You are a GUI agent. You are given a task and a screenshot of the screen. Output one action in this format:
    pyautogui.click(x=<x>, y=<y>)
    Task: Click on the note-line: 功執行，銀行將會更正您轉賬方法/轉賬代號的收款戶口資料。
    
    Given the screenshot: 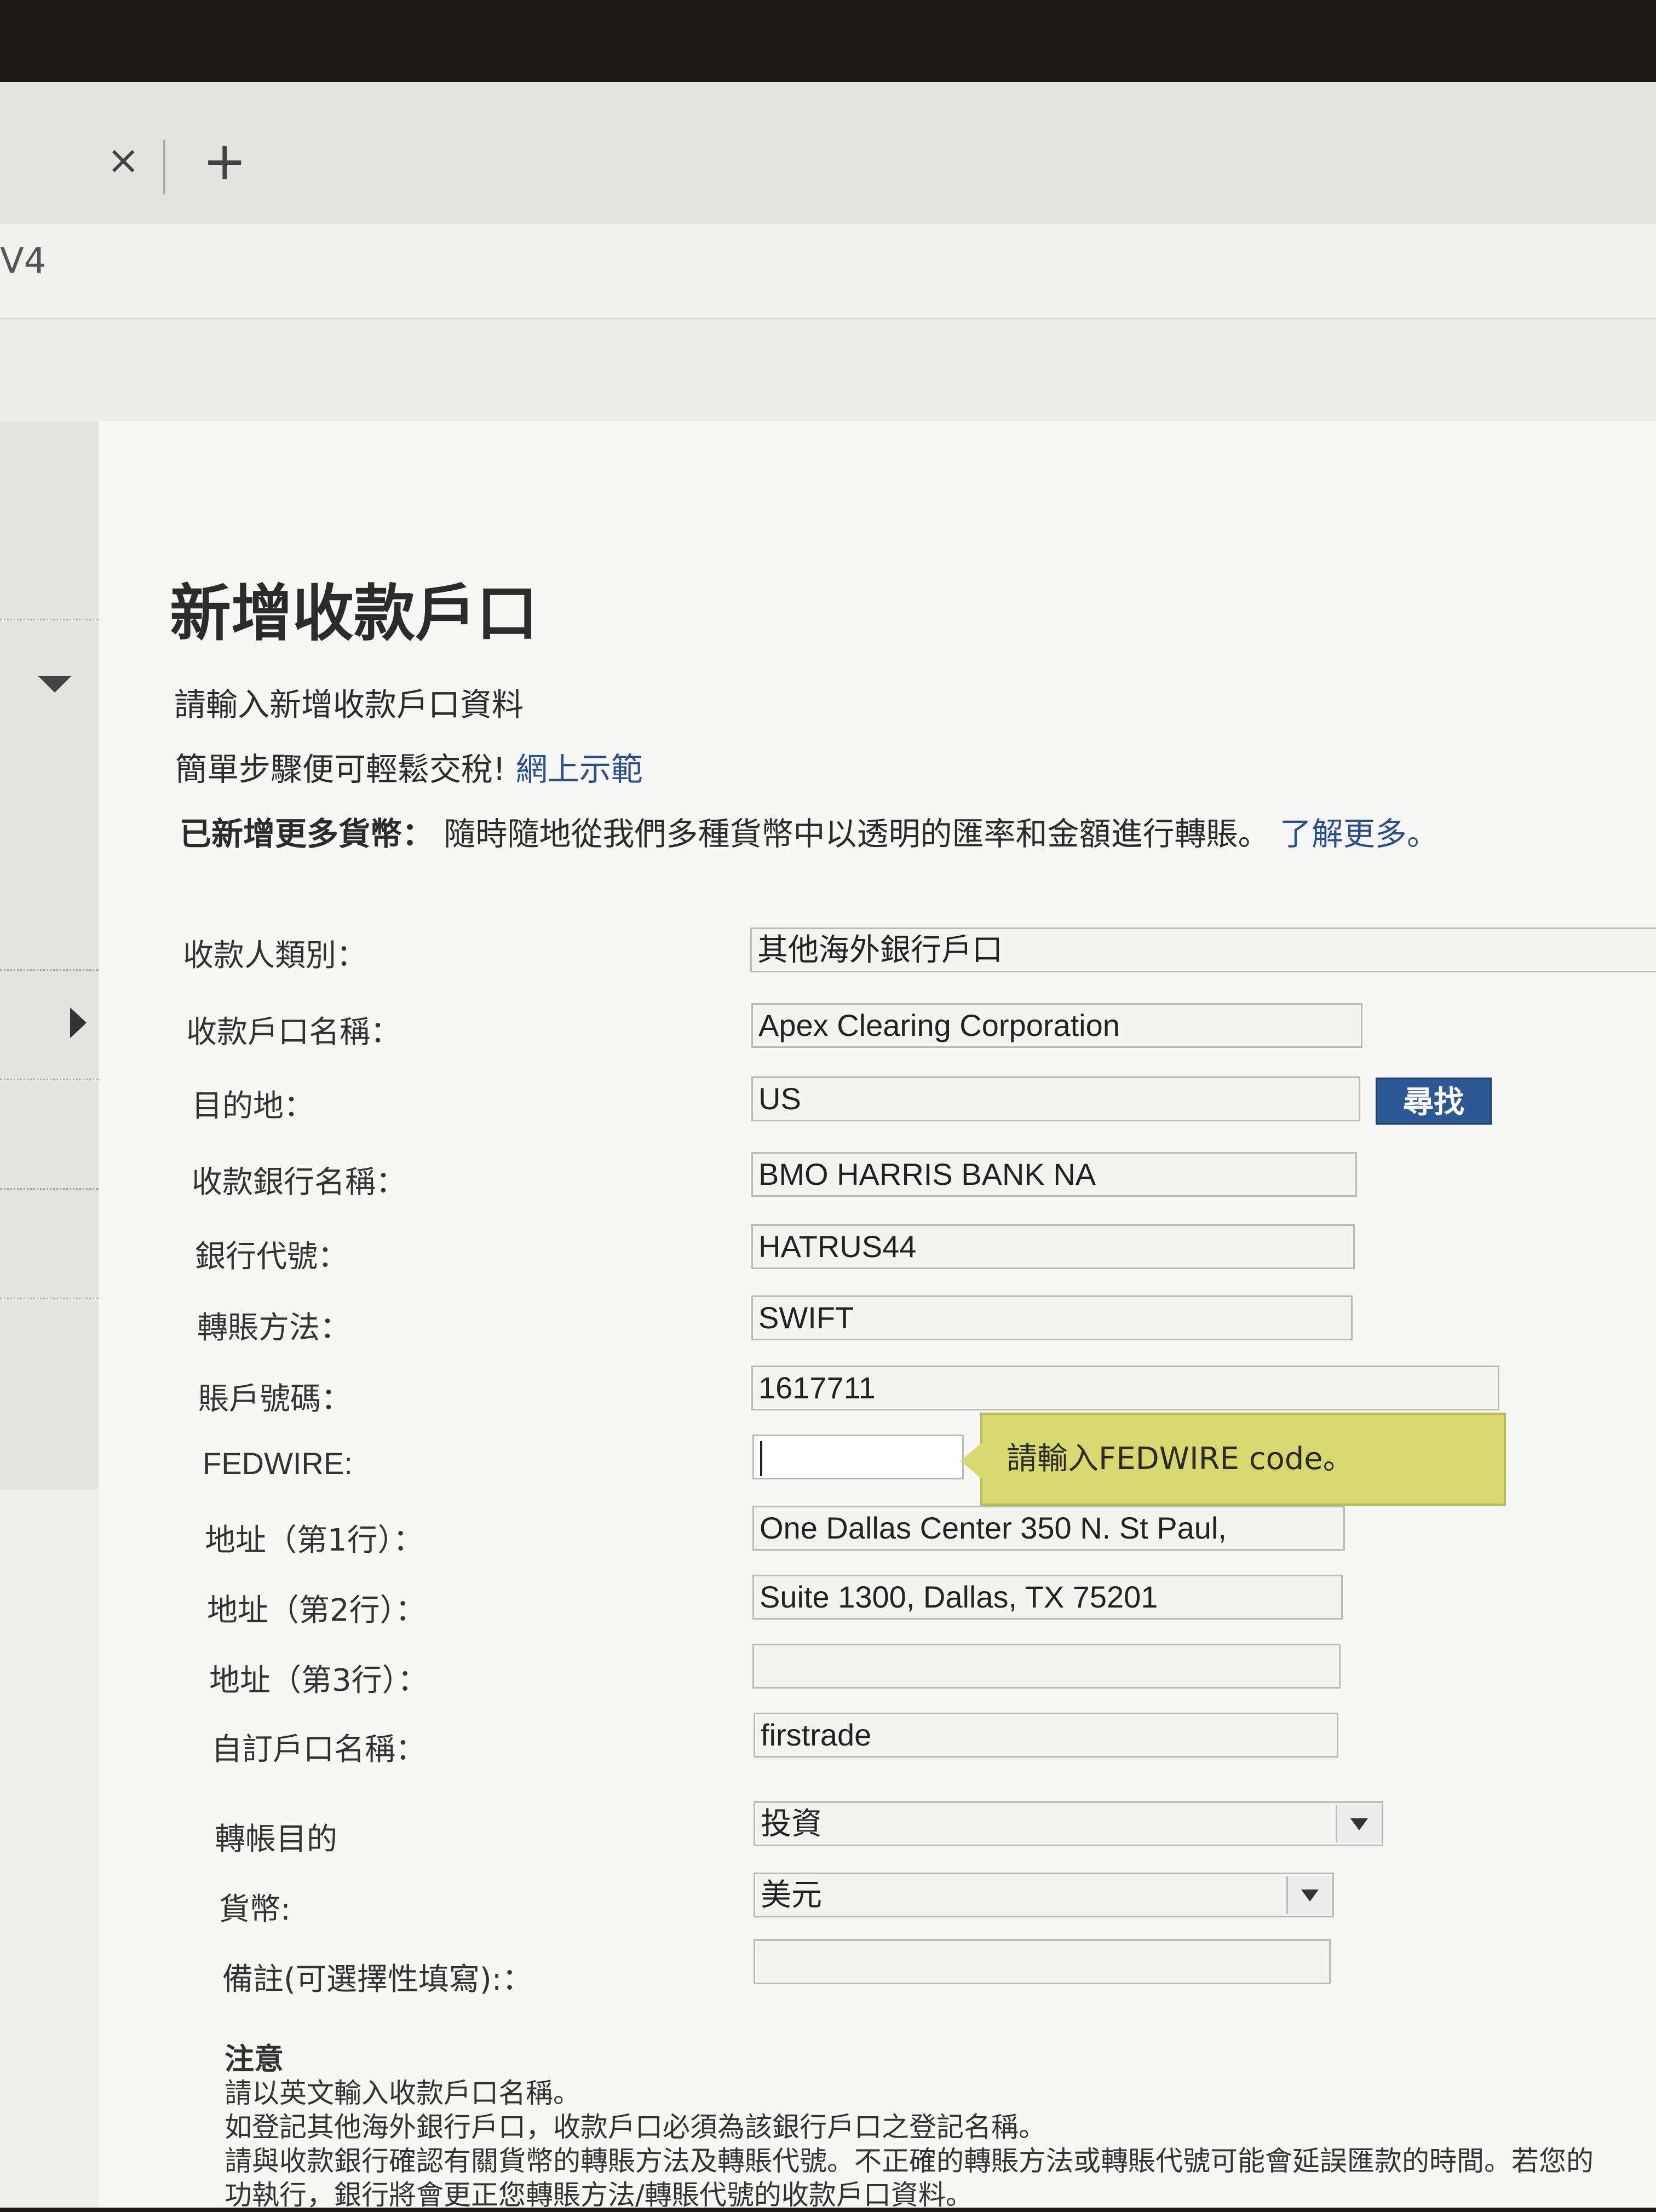 What is the action you would take?
    pyautogui.click(x=599, y=2195)
    